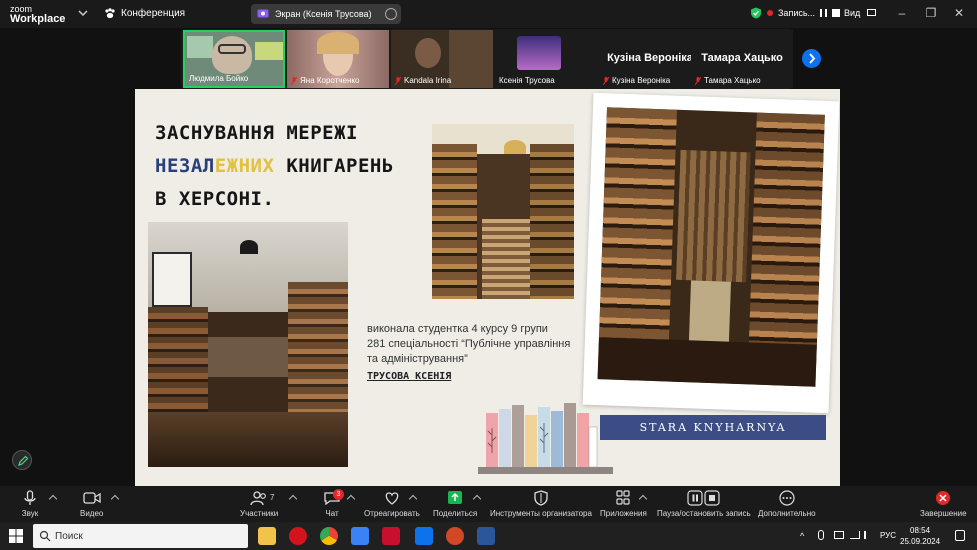 This screenshot has width=977, height=550. What do you see at coordinates (824, 13) in the screenshot?
I see `pause-icon` at bounding box center [824, 13].